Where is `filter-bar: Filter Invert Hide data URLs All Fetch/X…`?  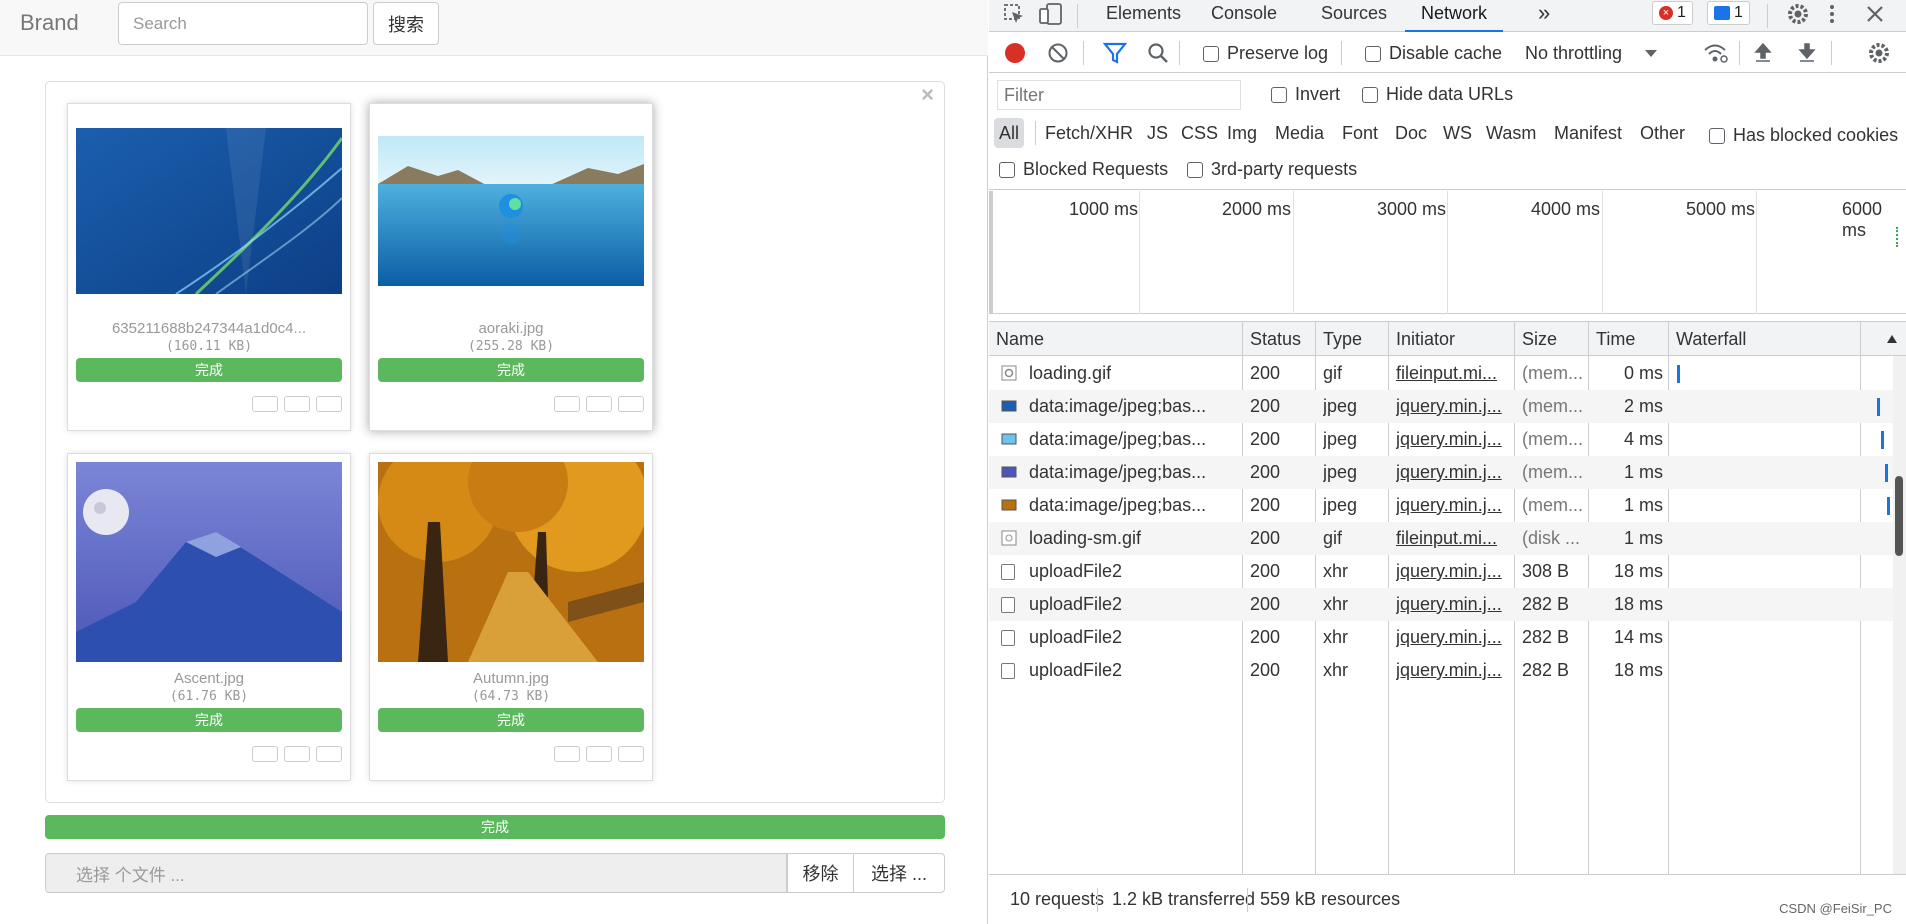
filter-bar: Filter Invert Hide data URLs All Fetch/X… is located at coordinates (1447, 132).